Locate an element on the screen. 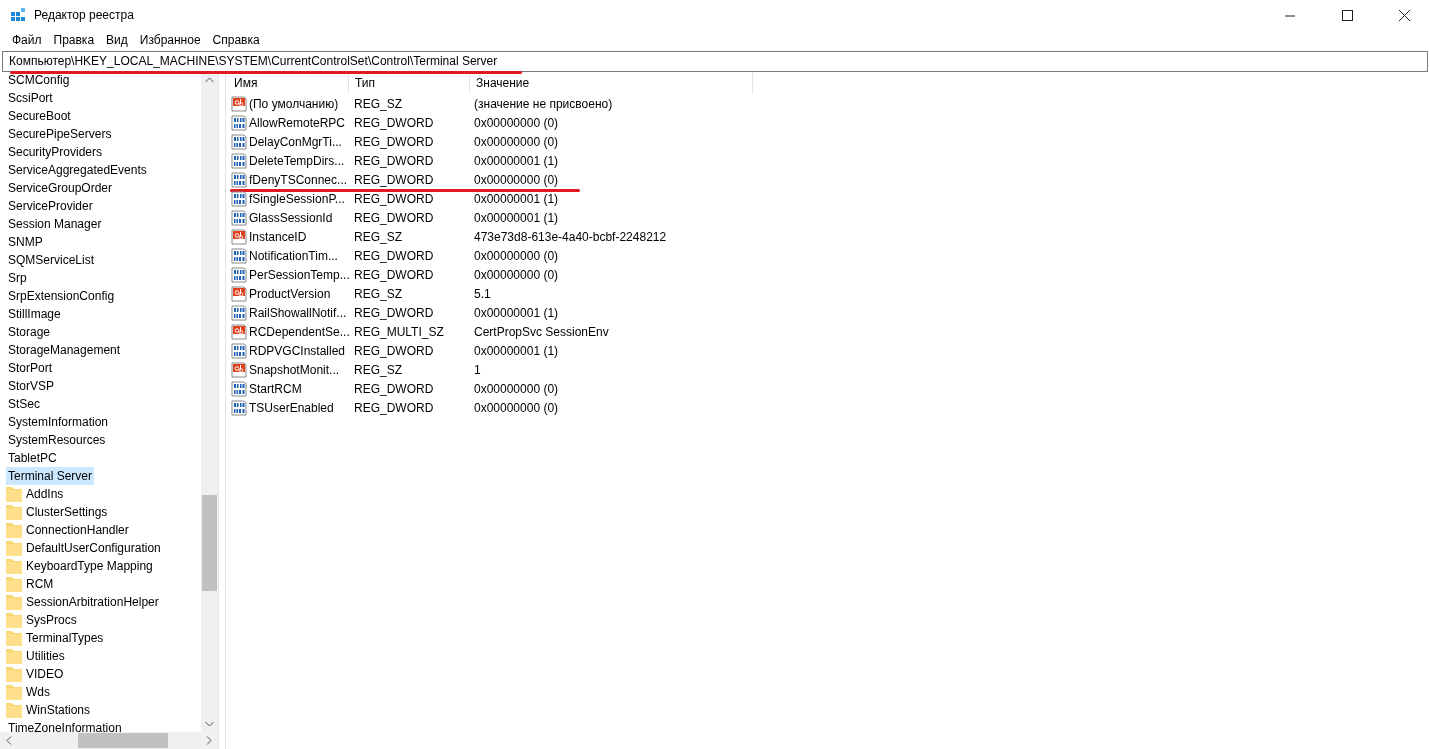 The height and width of the screenshot is (749, 1430). tree-item: Session Manager is located at coordinates (55, 224).